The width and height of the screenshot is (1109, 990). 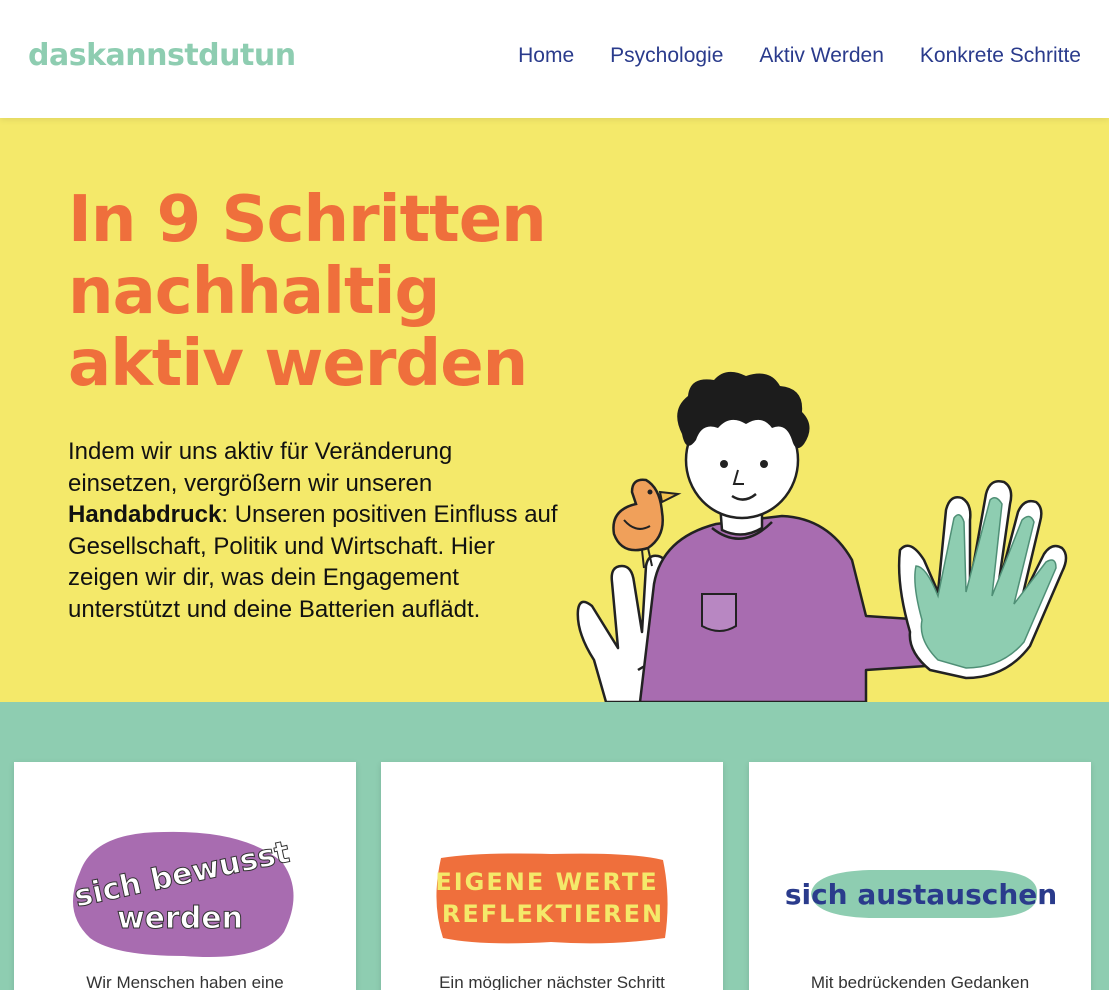 What do you see at coordinates (666, 56) in the screenshot?
I see `nav-psychologie: Psychologie` at bounding box center [666, 56].